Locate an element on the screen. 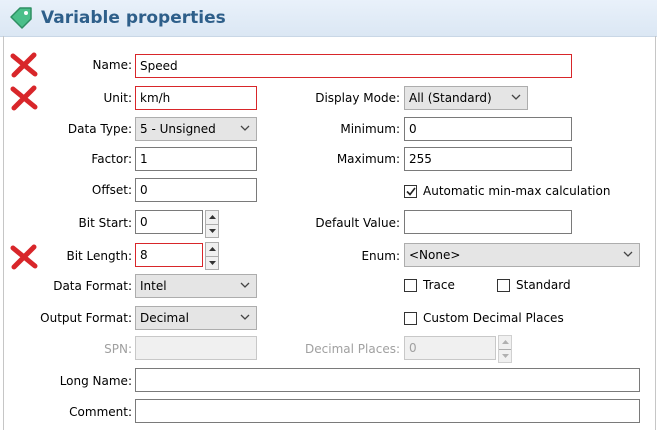 This screenshot has height=430, width=657. comment-field is located at coordinates (387, 411).